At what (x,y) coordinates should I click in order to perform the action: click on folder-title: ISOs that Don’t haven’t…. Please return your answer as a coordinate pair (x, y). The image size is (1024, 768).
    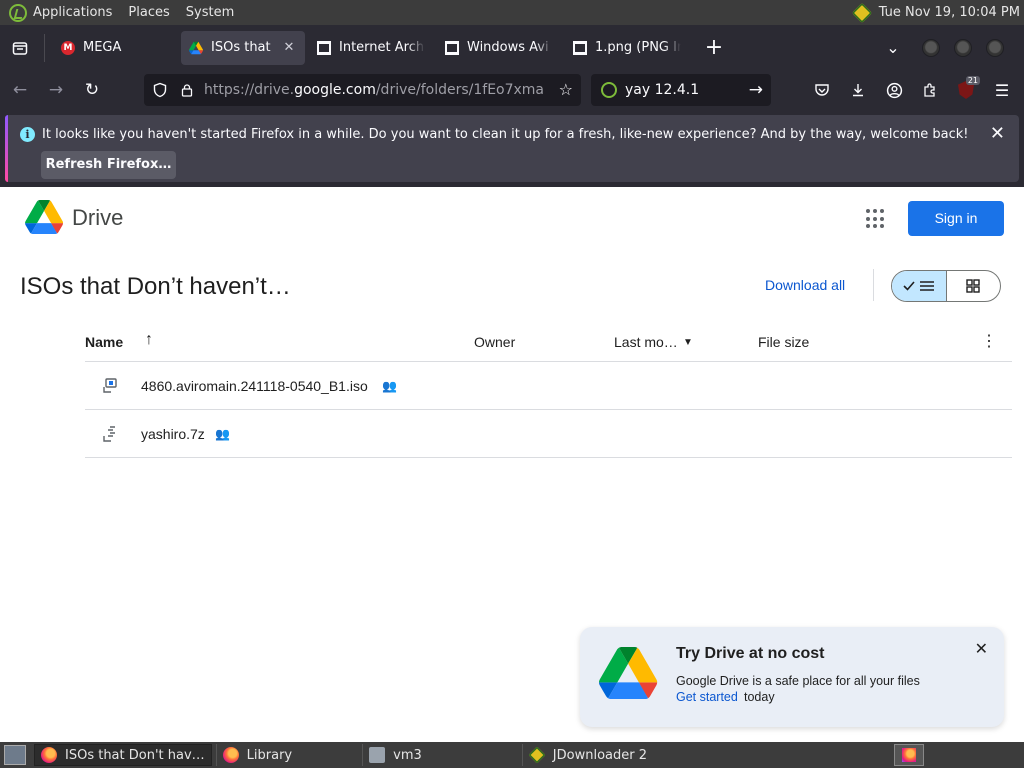
    Looking at the image, I should click on (155, 286).